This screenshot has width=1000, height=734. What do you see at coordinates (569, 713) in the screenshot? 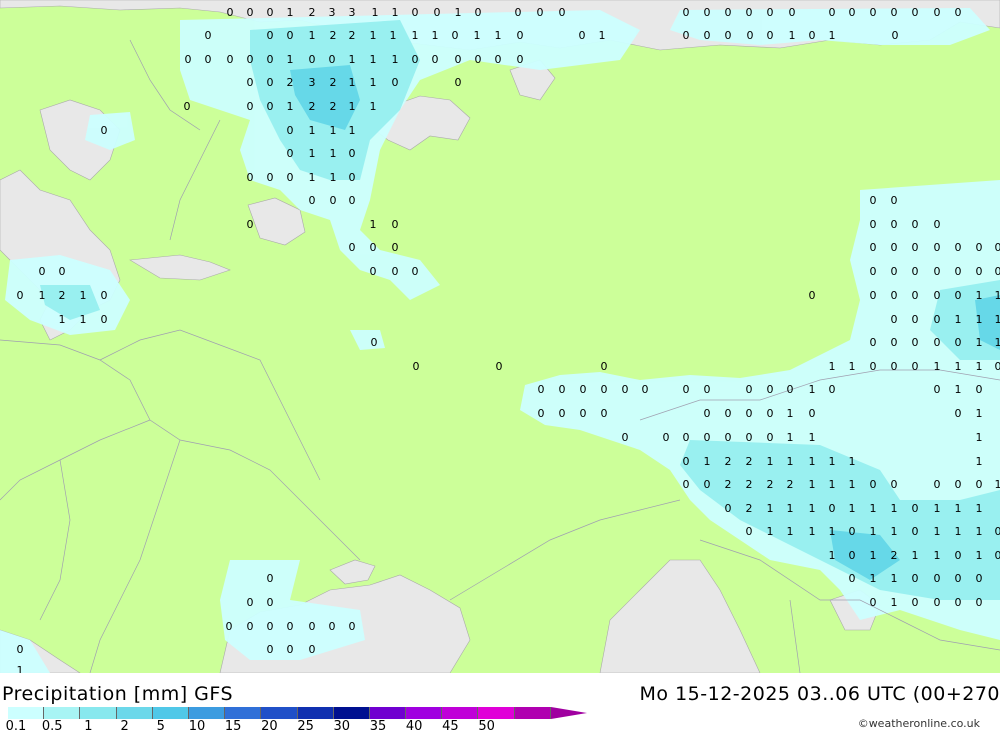
I see `legend-arrow` at bounding box center [569, 713].